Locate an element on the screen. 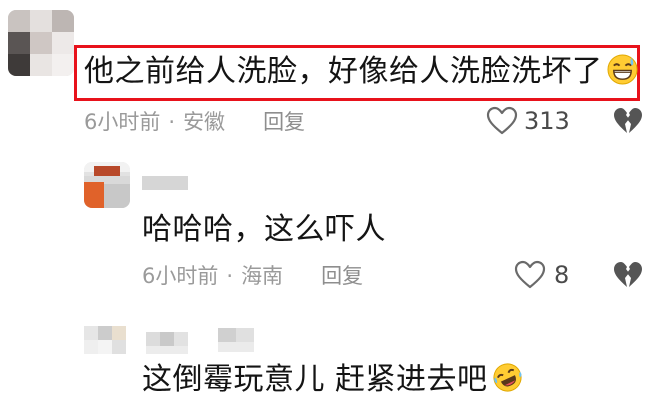 This screenshot has height=402, width=660. comment-text: 他之前给人洗脸，好像给人洗脸洗坏了 is located at coordinates (361, 72).